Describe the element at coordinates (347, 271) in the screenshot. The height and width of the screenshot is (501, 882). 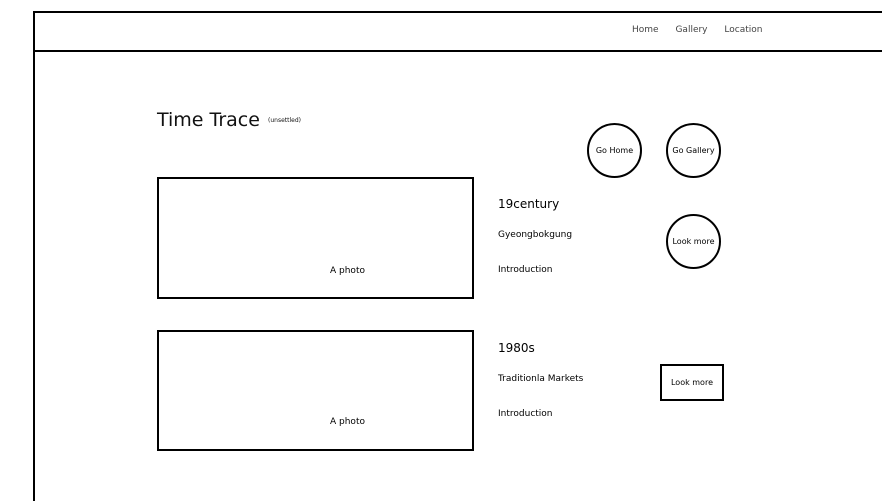
I see `entry-1-photo-label: A photo` at that location.